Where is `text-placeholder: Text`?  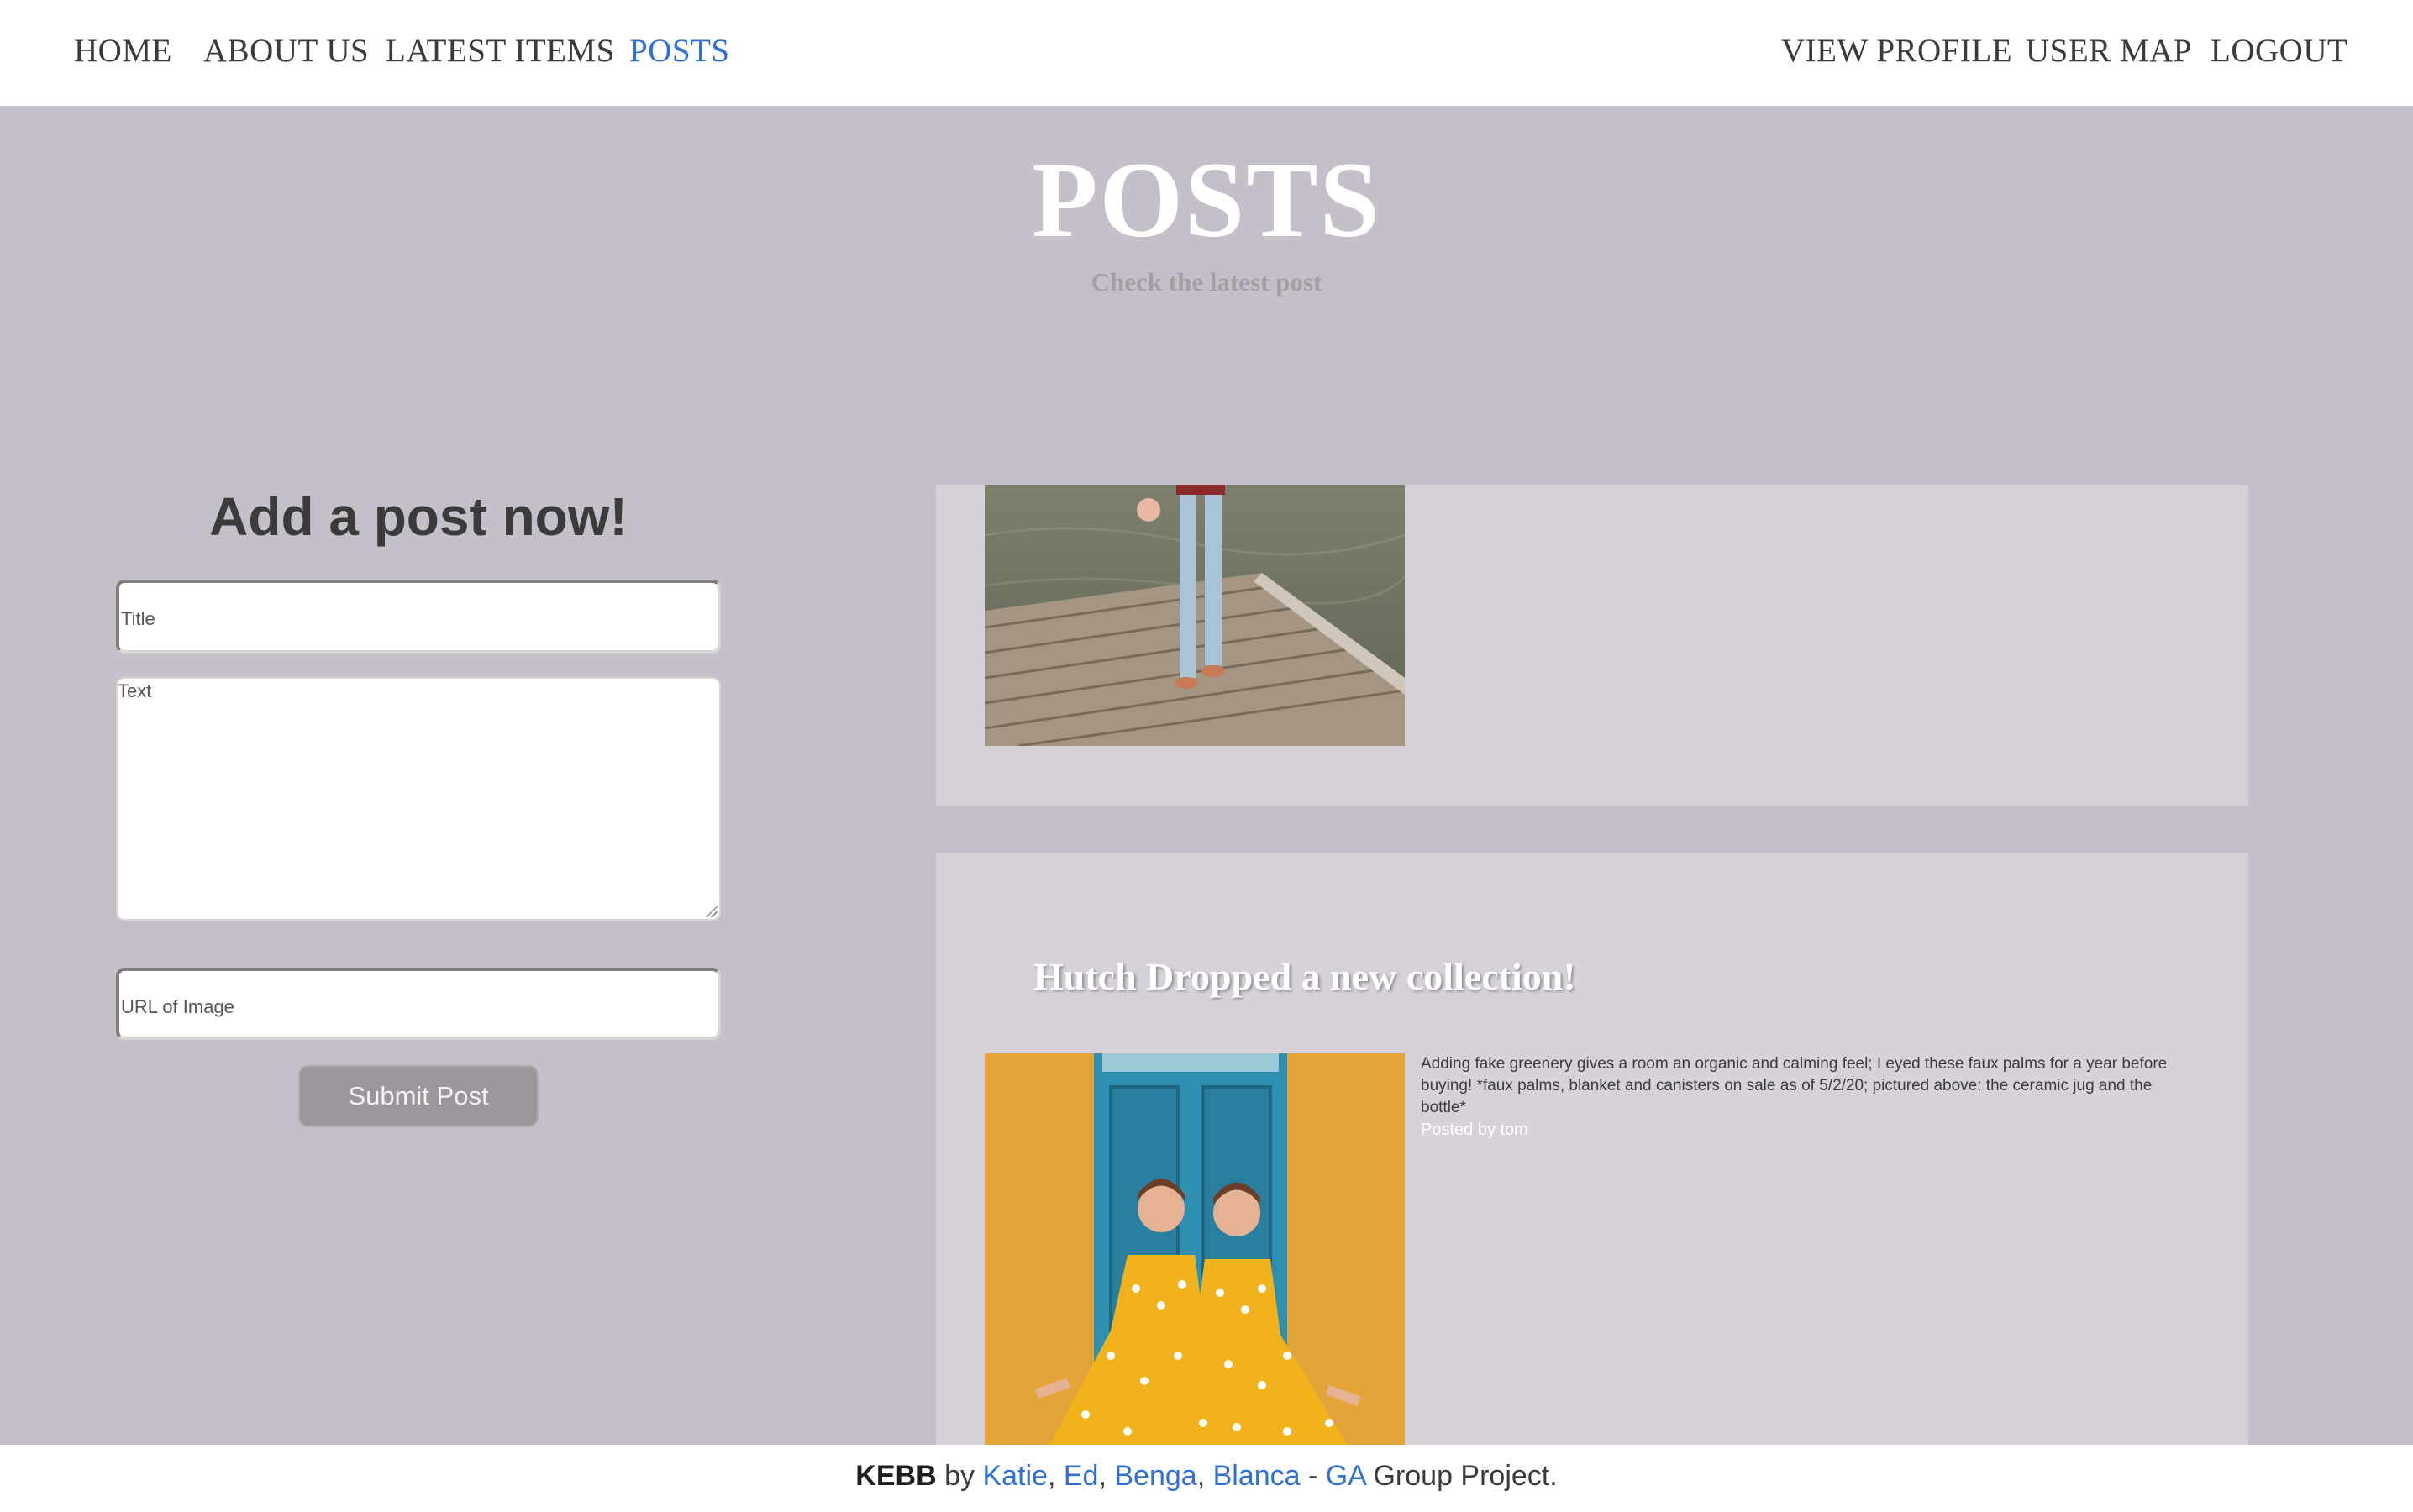
text-placeholder: Text is located at coordinates (135, 690).